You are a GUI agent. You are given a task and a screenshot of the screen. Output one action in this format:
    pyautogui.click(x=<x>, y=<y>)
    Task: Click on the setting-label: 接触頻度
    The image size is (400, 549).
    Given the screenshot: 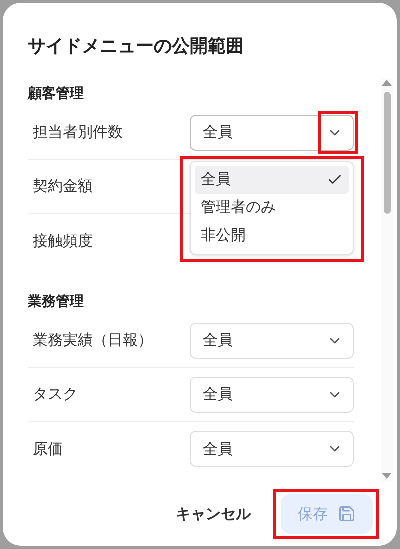 What is the action you would take?
    pyautogui.click(x=63, y=241)
    